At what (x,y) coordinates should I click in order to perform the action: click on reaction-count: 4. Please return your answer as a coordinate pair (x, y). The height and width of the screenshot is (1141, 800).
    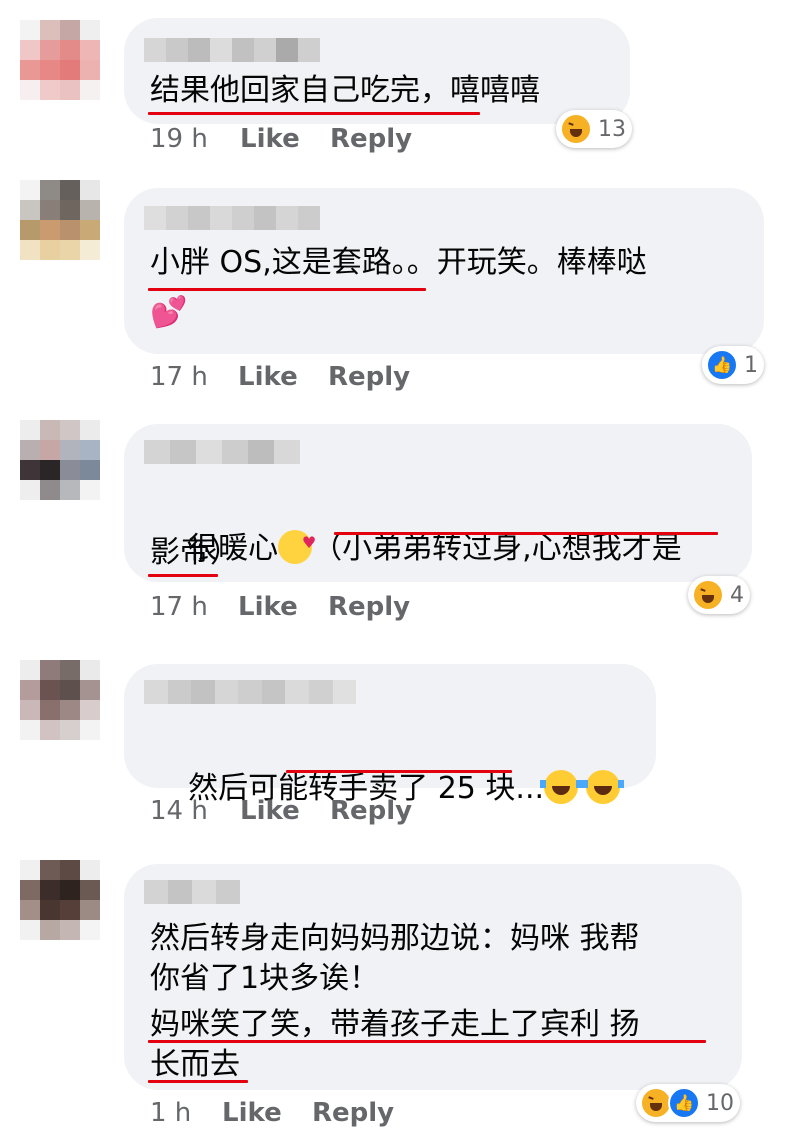
    Looking at the image, I should click on (737, 595).